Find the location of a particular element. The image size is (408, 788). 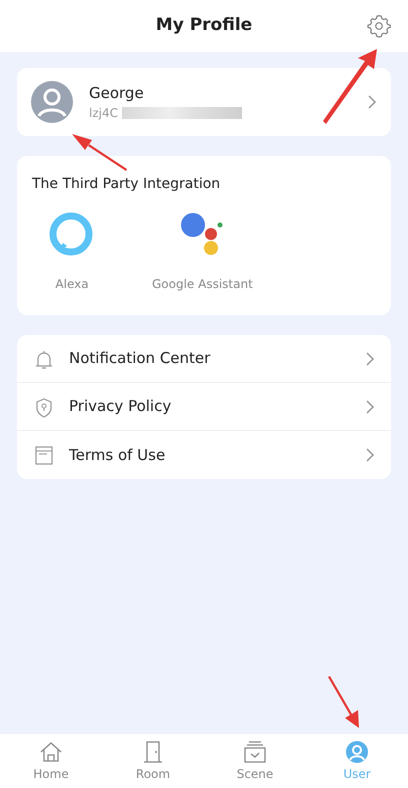

tab-button: Scene is located at coordinates (255, 761).